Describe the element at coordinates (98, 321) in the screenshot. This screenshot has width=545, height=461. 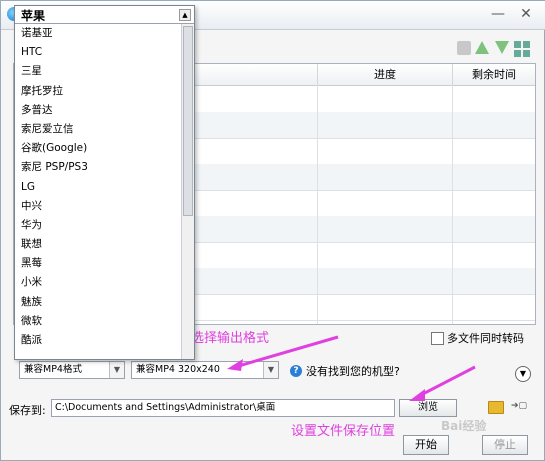
I see `device-option: 微软` at that location.